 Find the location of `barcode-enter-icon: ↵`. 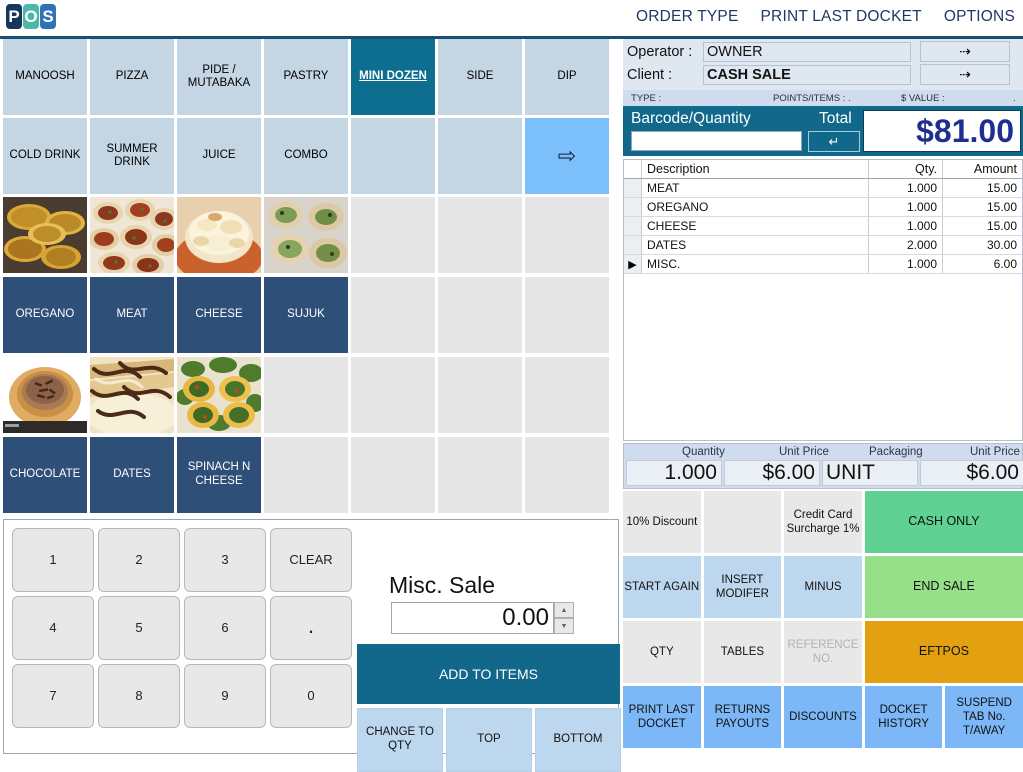

barcode-enter-icon: ↵ is located at coordinates (834, 141).